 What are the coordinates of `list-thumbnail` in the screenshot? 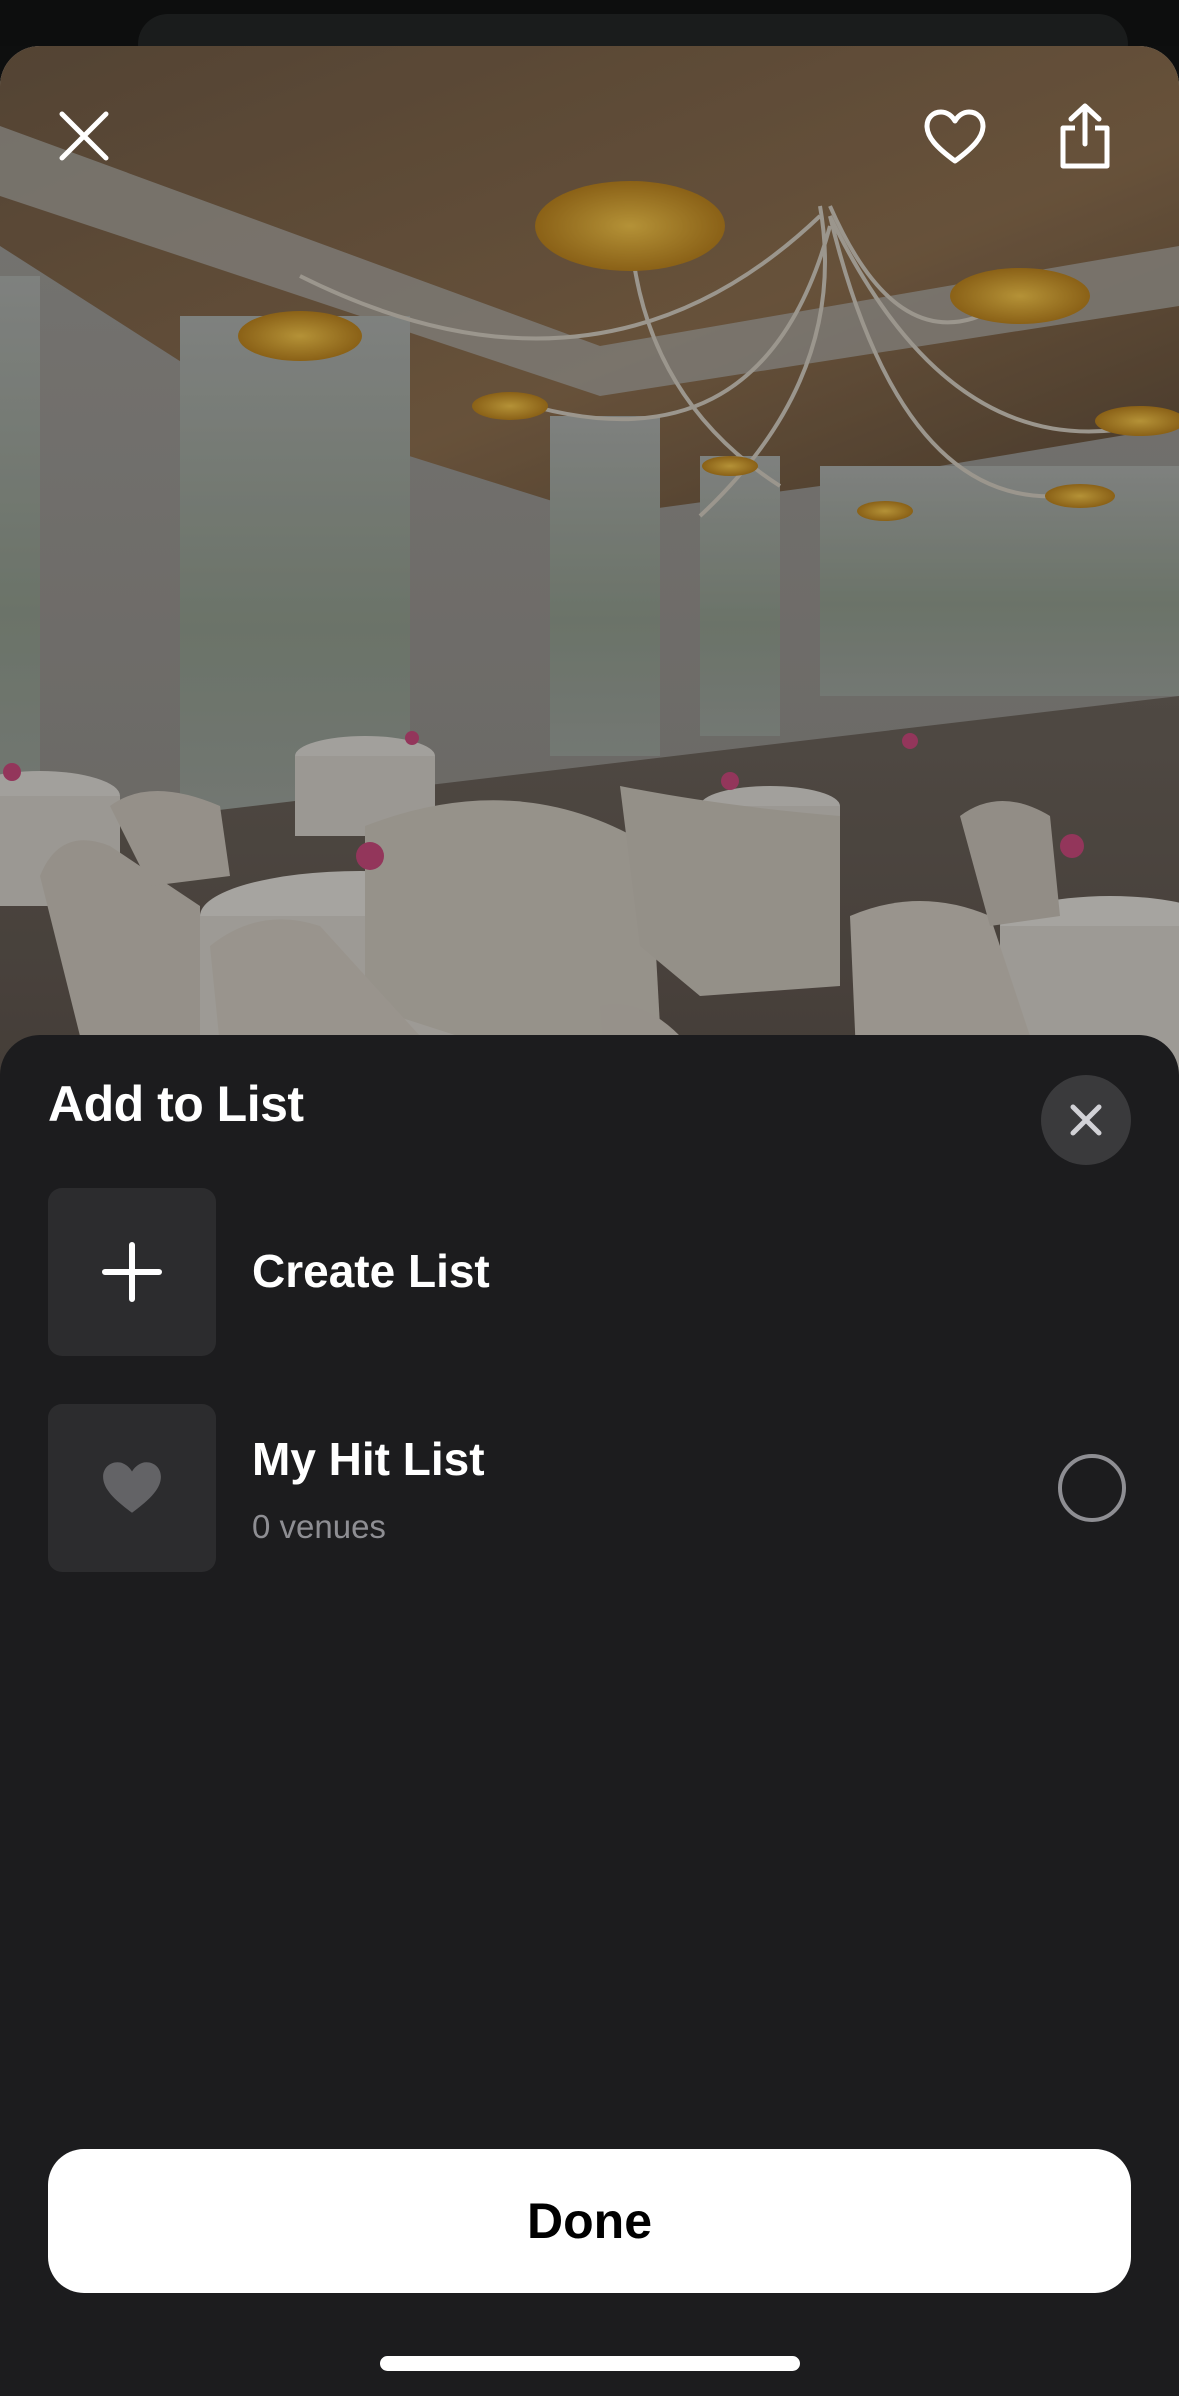 It's located at (132, 1488).